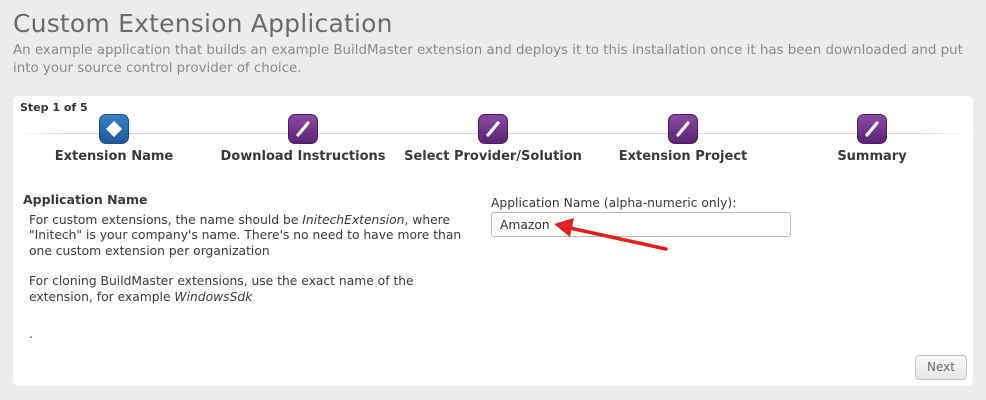 The image size is (986, 400). What do you see at coordinates (213, 296) in the screenshot?
I see `help-example-name: WindowsSdk` at bounding box center [213, 296].